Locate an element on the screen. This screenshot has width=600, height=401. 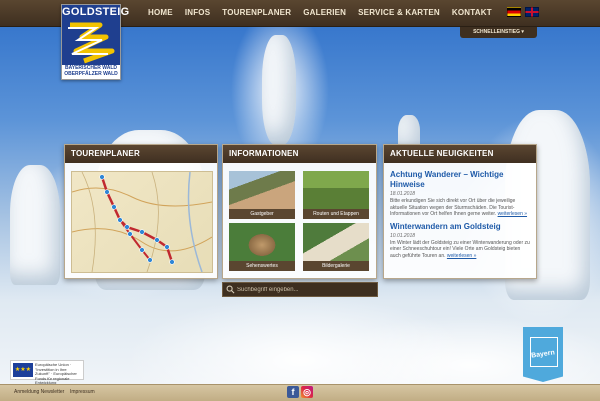
tile-label: Sehenswertes is located at coordinates (262, 266).